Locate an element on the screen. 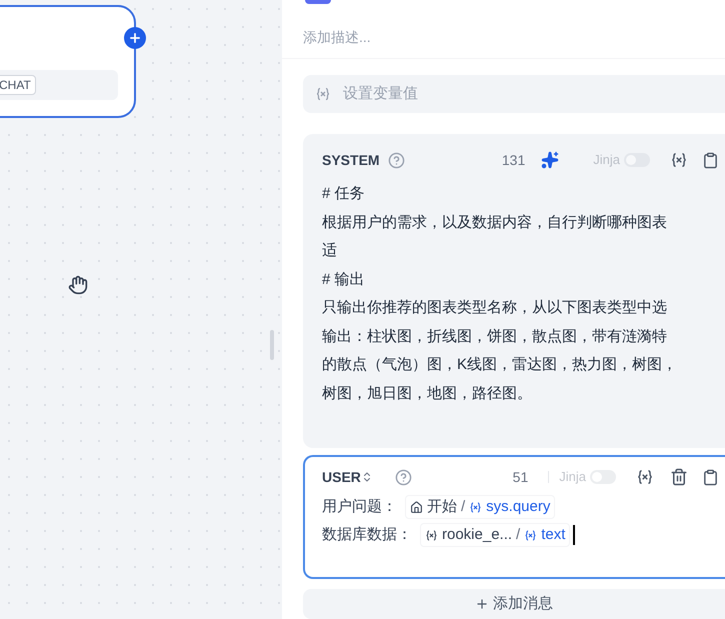  source-name: 开始 is located at coordinates (442, 506).